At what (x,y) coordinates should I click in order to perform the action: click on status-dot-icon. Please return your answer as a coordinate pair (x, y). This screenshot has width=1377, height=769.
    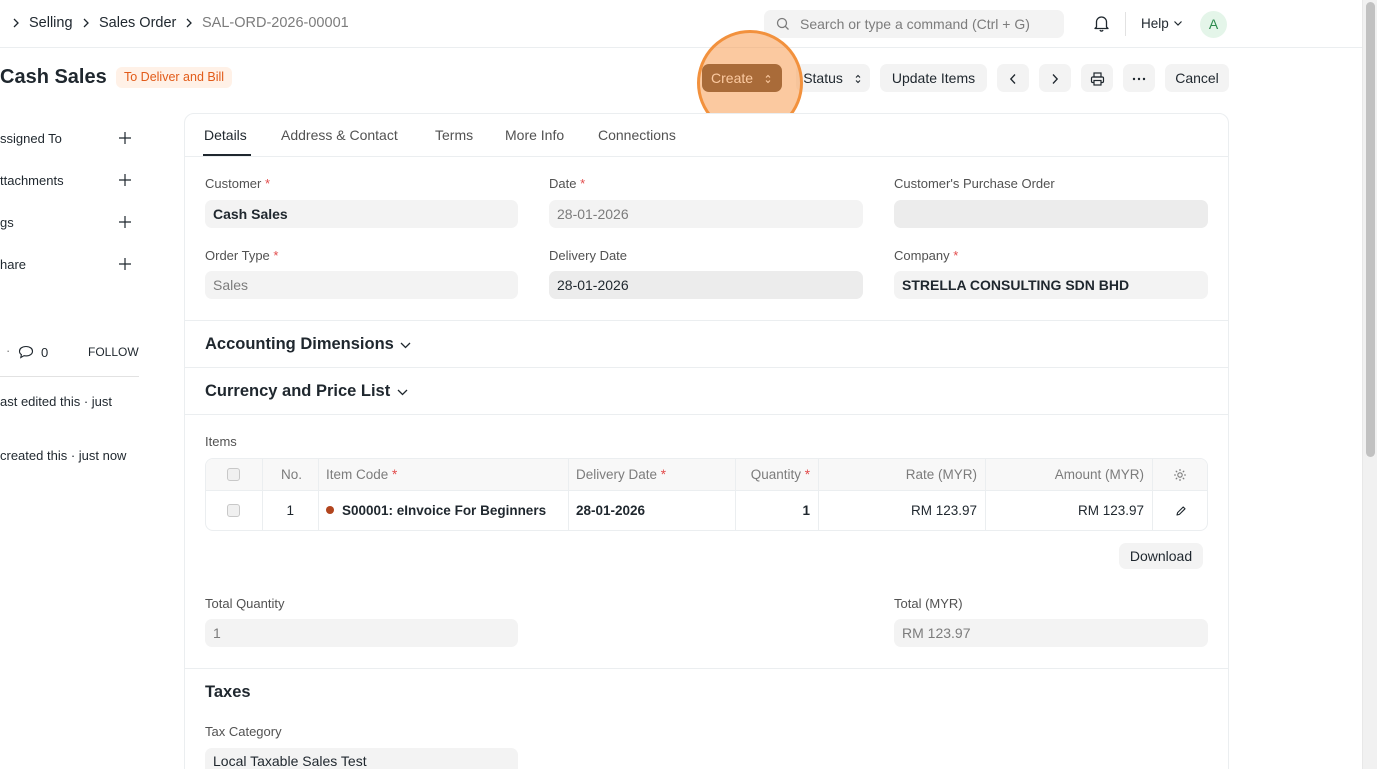
    Looking at the image, I should click on (330, 510).